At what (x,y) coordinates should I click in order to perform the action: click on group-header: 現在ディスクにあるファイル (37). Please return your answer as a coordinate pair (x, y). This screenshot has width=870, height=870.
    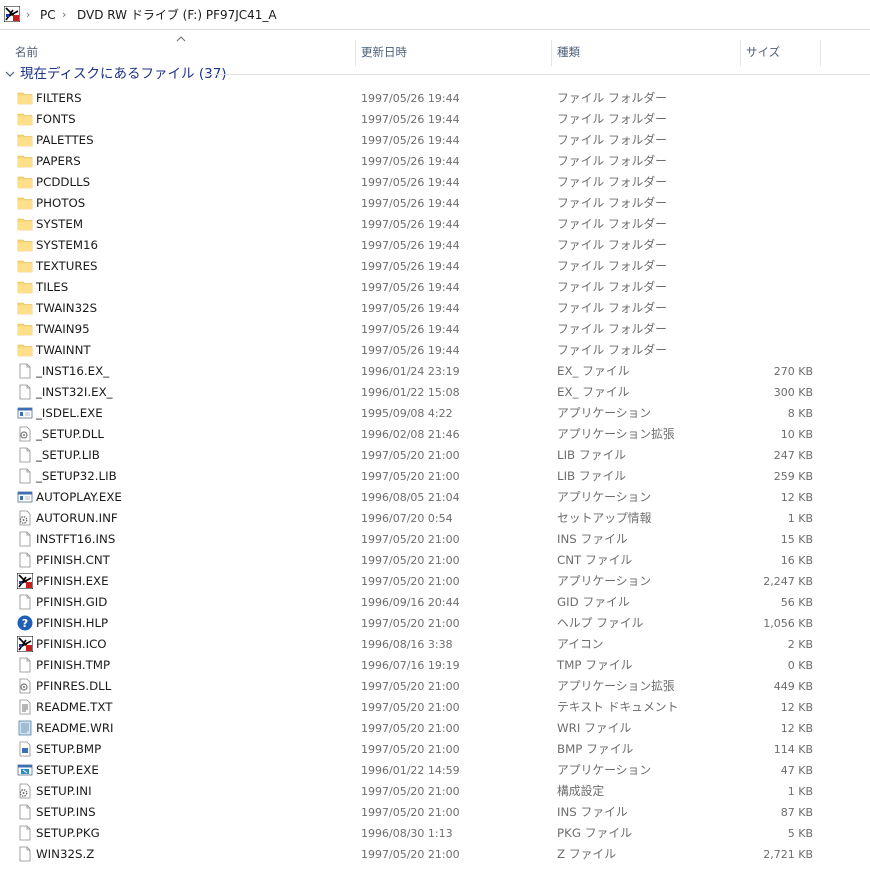
    Looking at the image, I should click on (435, 74).